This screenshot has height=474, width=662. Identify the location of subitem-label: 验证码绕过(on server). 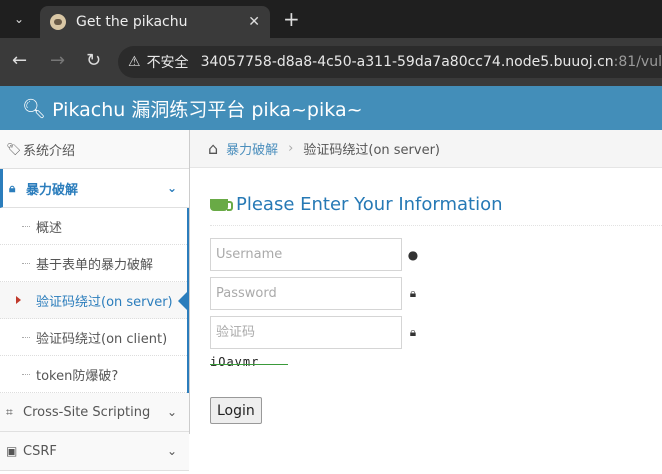
(104, 302).